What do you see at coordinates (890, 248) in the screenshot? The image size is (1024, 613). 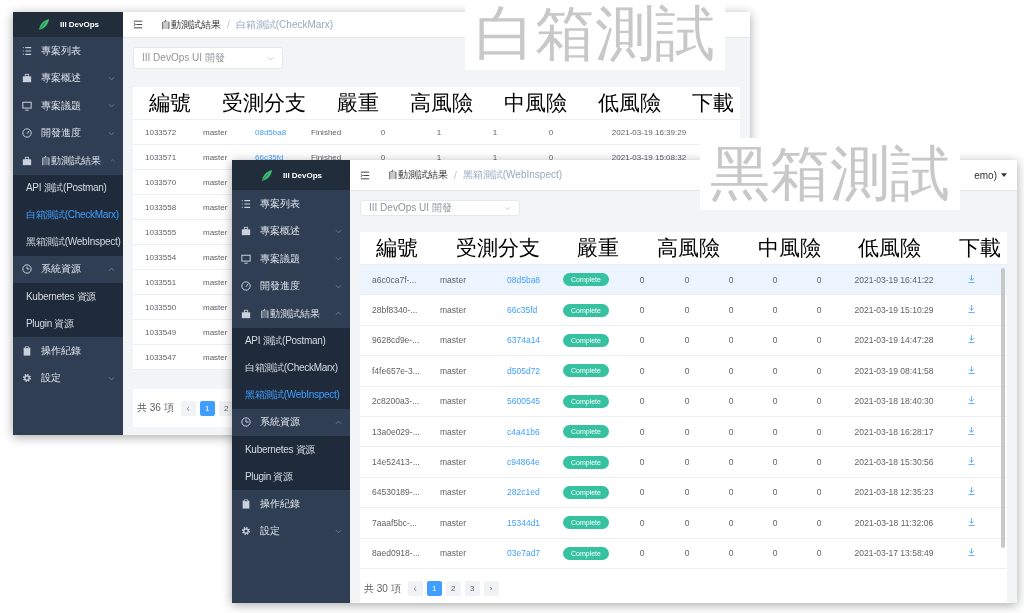 I see `column-header: 低風險` at bounding box center [890, 248].